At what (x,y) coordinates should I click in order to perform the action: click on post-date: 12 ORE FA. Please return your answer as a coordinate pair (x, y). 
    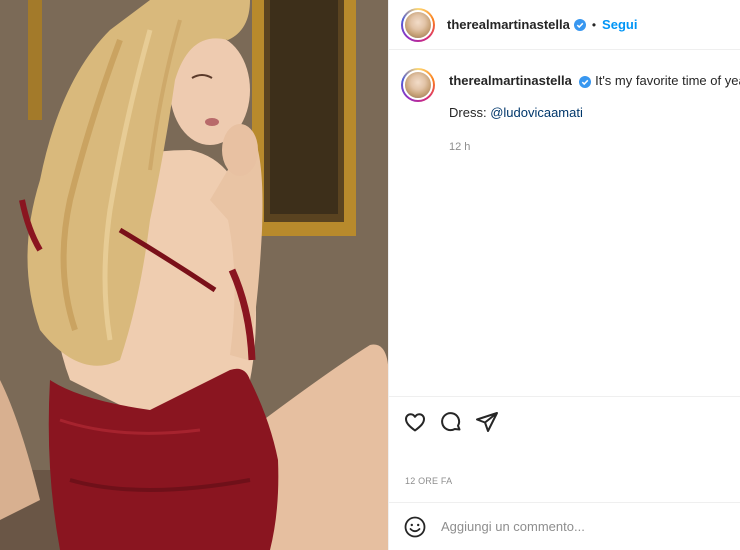
    Looking at the image, I should click on (429, 481).